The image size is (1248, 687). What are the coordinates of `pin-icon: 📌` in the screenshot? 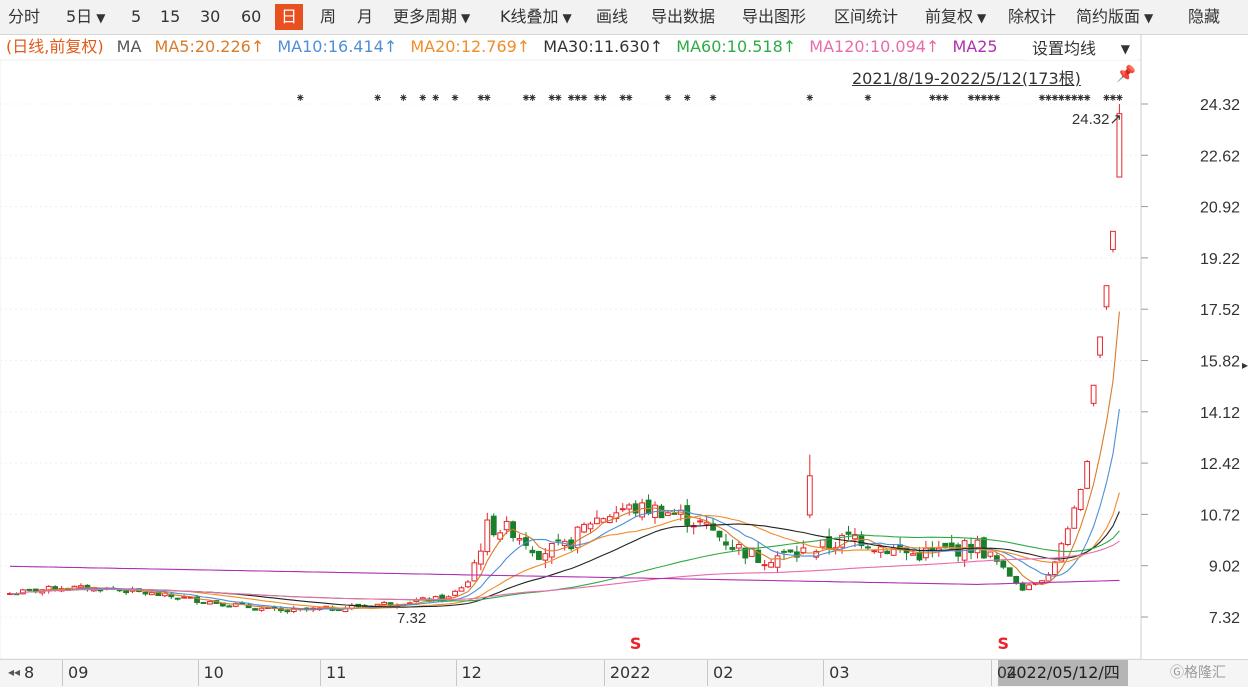 It's located at (1126, 73).